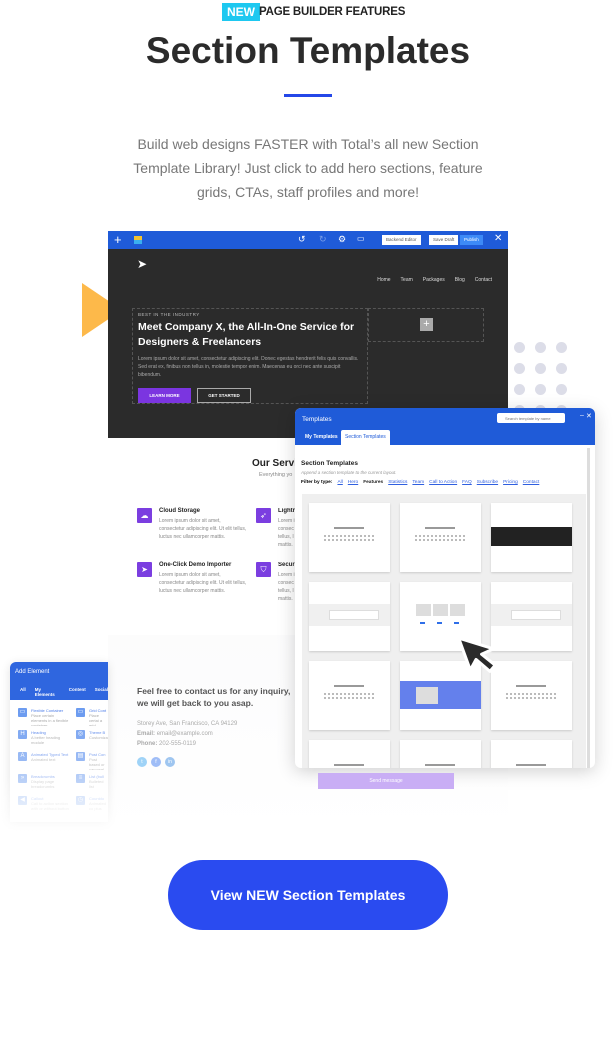 This screenshot has width=616, height=1050. What do you see at coordinates (80, 756) in the screenshot?
I see `element-icon: ▤` at bounding box center [80, 756].